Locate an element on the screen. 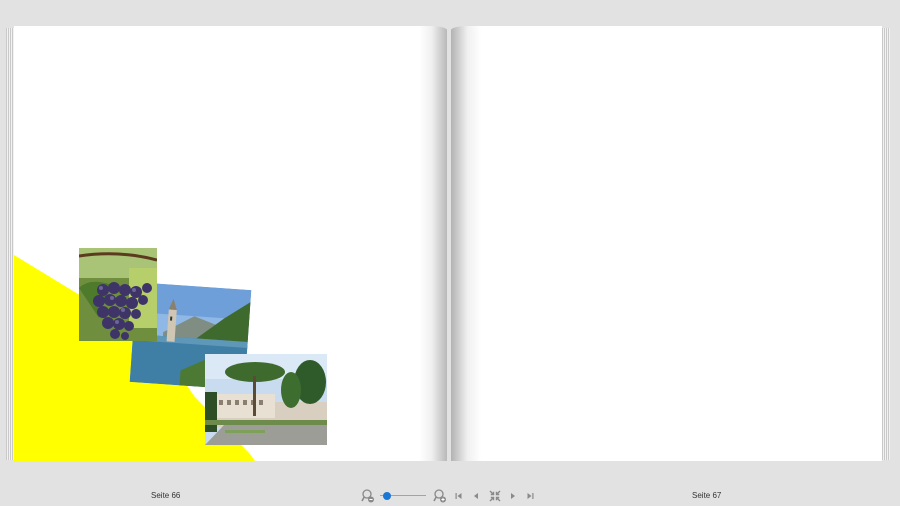 Image resolution: width=900 pixels, height=506 pixels. left-page-stack-edge is located at coordinates (10, 244).